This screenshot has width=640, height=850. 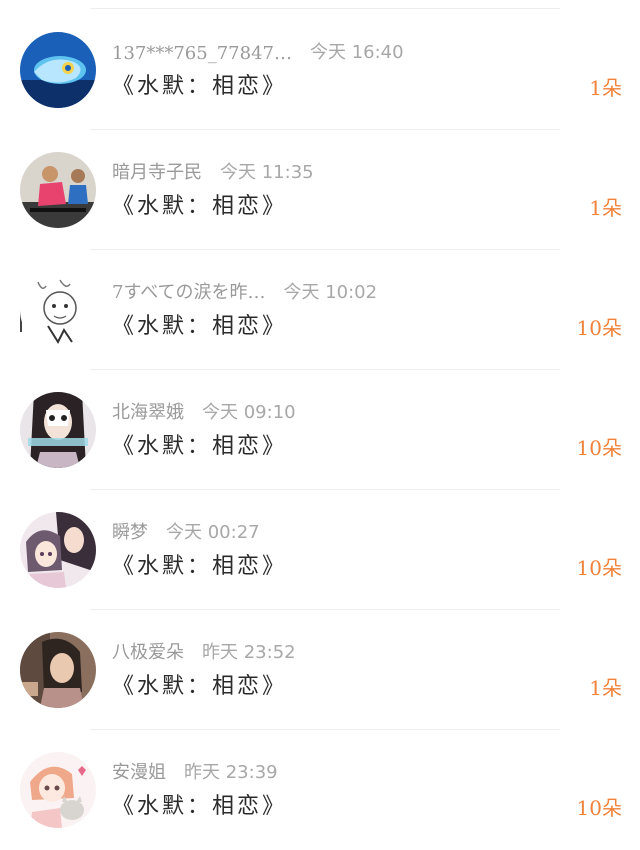 I want to click on timestamp: 昨天 23:52, so click(x=249, y=652).